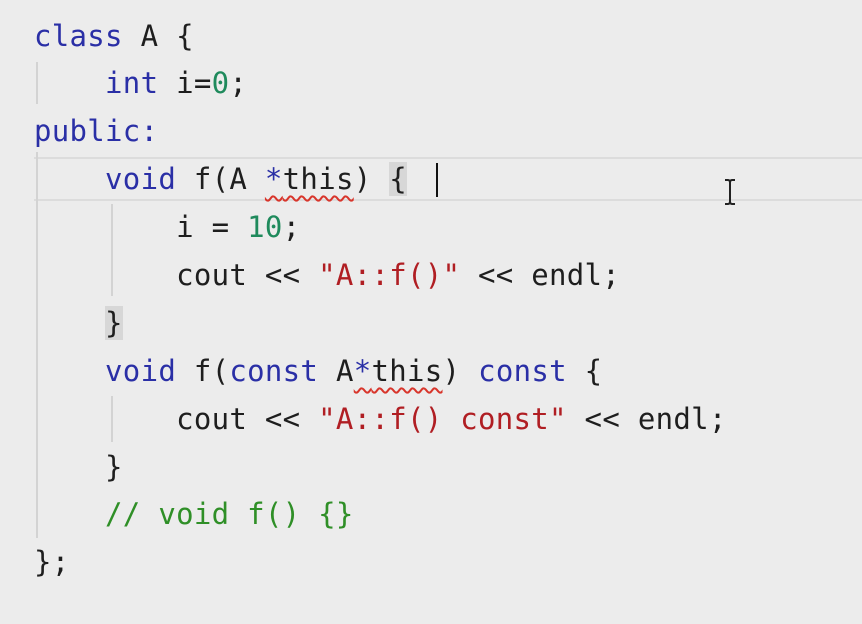 Image resolution: width=862 pixels, height=624 pixels. I want to click on code-text: i=, so click(185, 83).